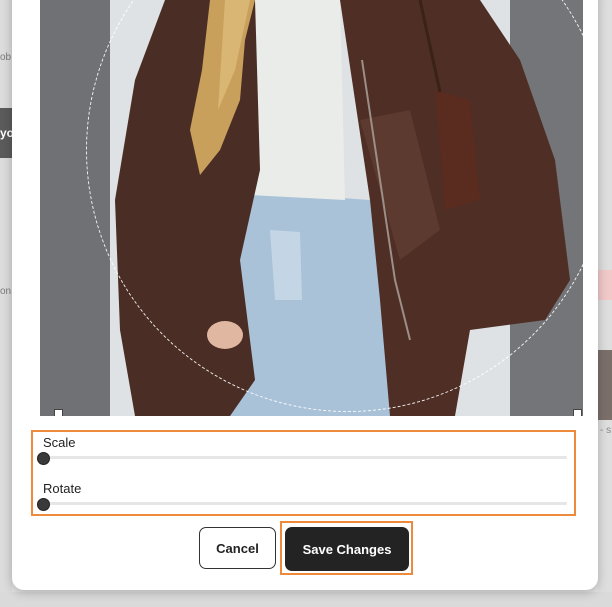 The width and height of the screenshot is (612, 607). What do you see at coordinates (43, 458) in the screenshot?
I see `scale-slider-thumb` at bounding box center [43, 458].